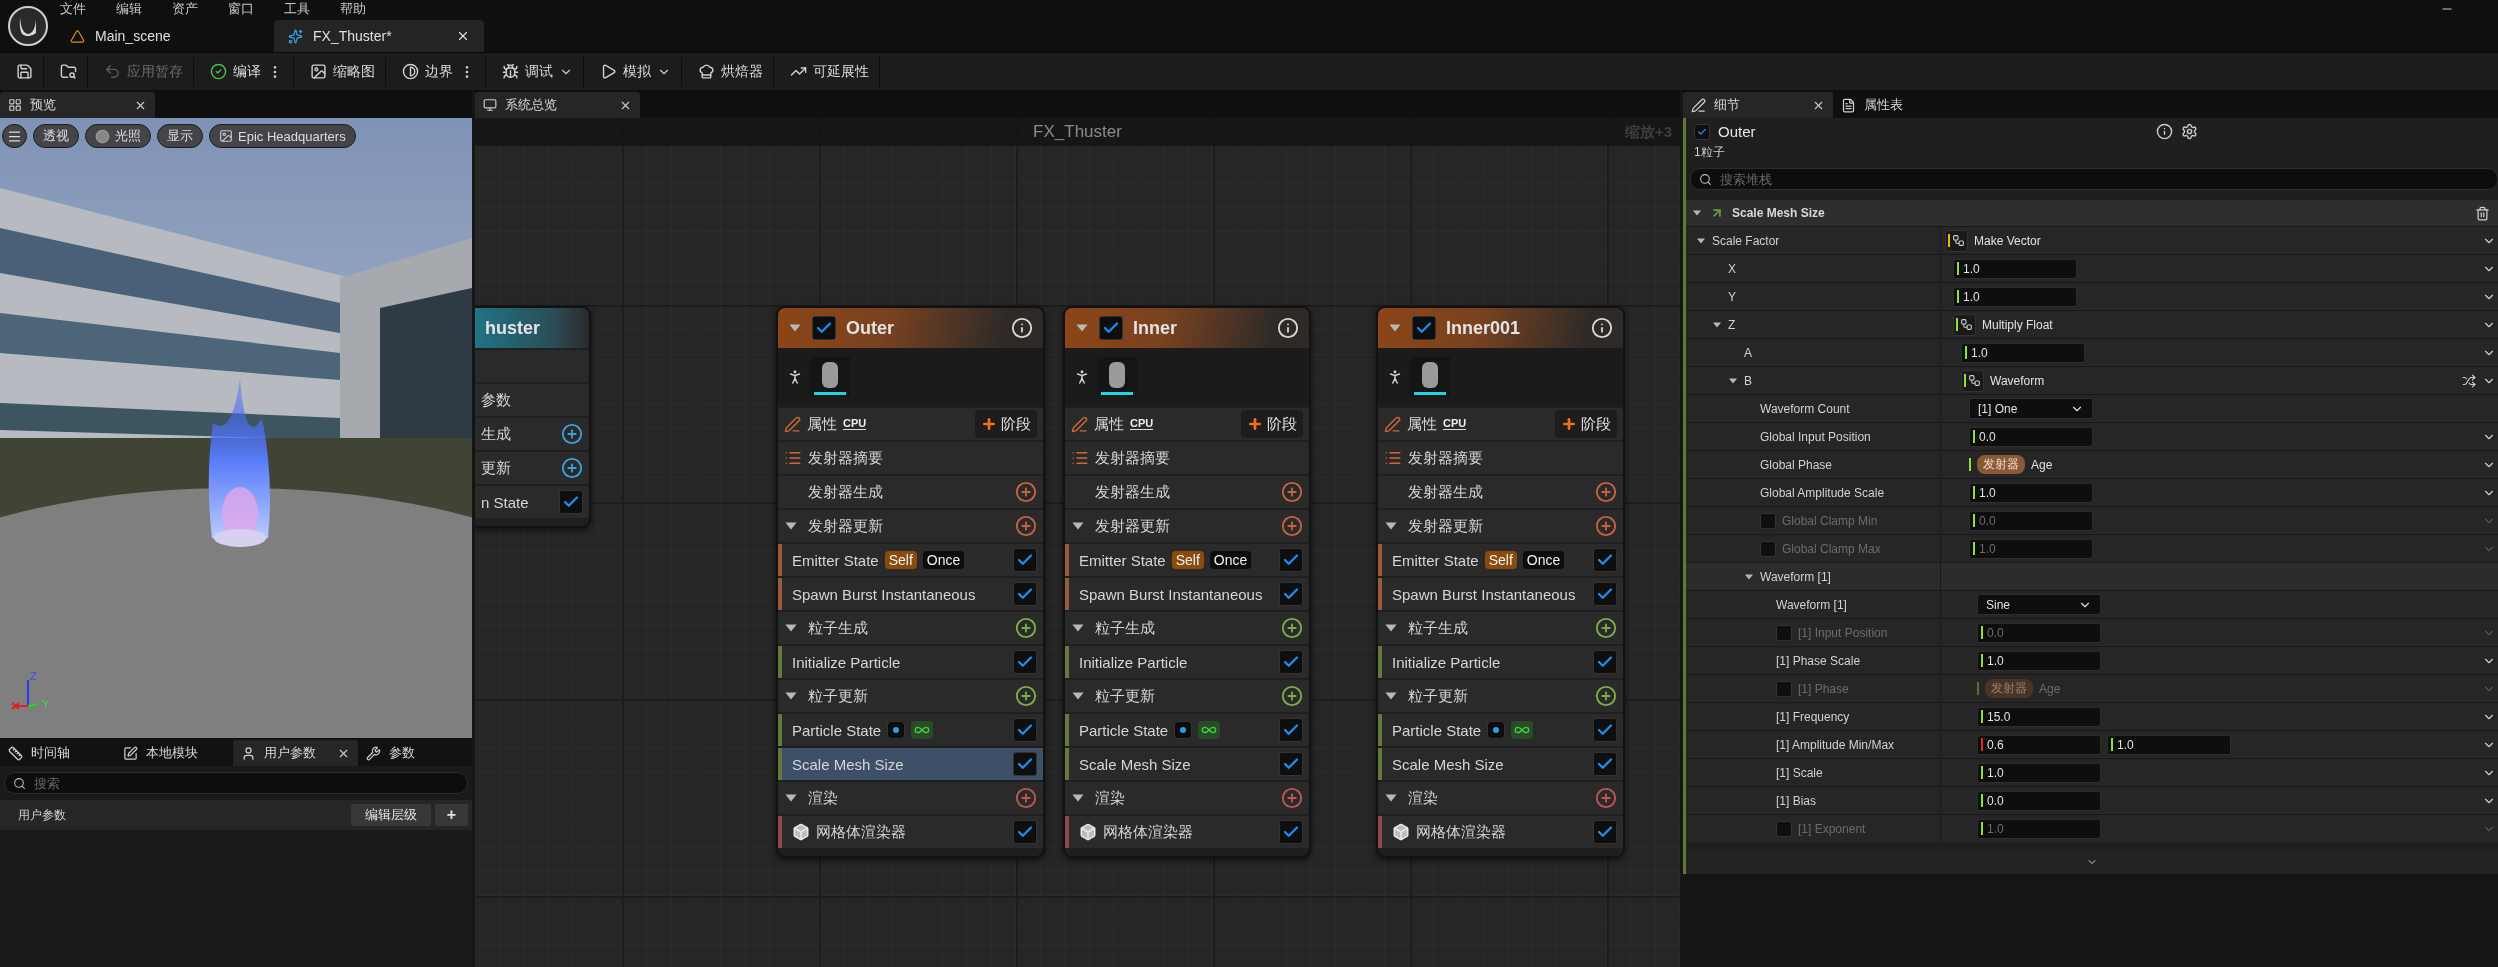 The image size is (2498, 967). Describe the element at coordinates (73, 9) in the screenshot. I see `menu-item: 文件` at that location.